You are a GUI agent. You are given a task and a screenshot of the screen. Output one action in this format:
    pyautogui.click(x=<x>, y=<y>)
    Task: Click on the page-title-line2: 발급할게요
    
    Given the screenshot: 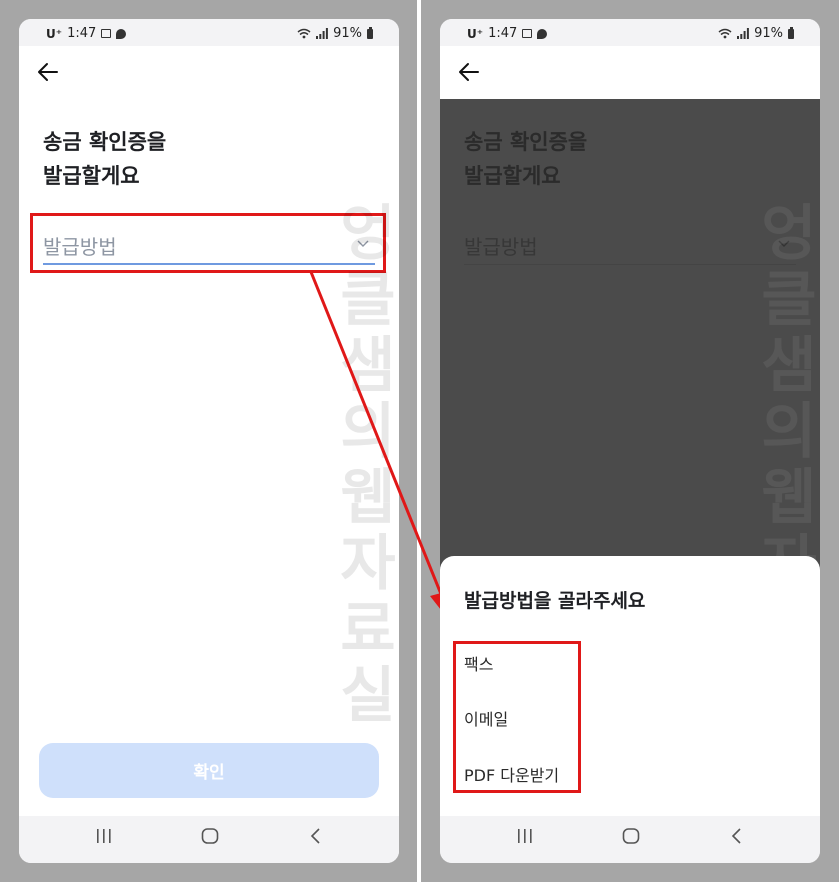 What is the action you would take?
    pyautogui.click(x=512, y=176)
    